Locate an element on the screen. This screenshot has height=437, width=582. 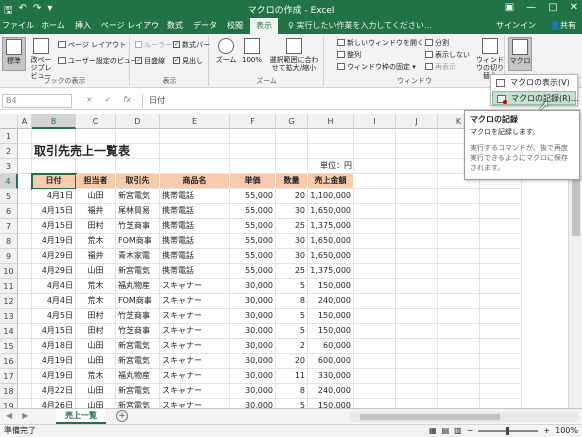
table-cell: 8 is located at coordinates (292, 301).